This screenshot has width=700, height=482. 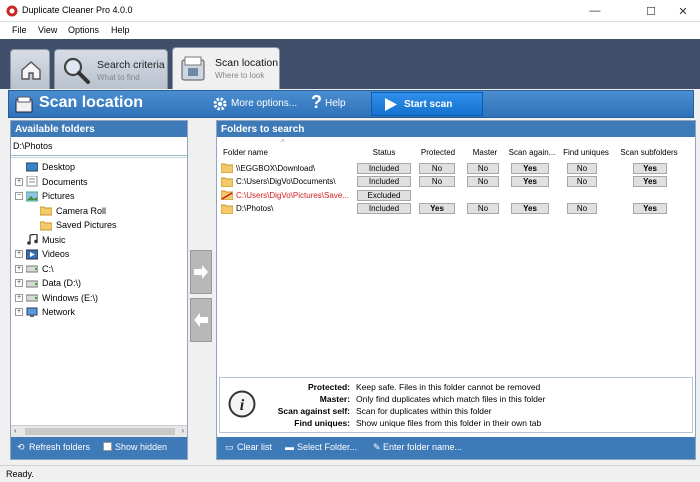 I want to click on tree-item-label: C:\, so click(x=48, y=268).